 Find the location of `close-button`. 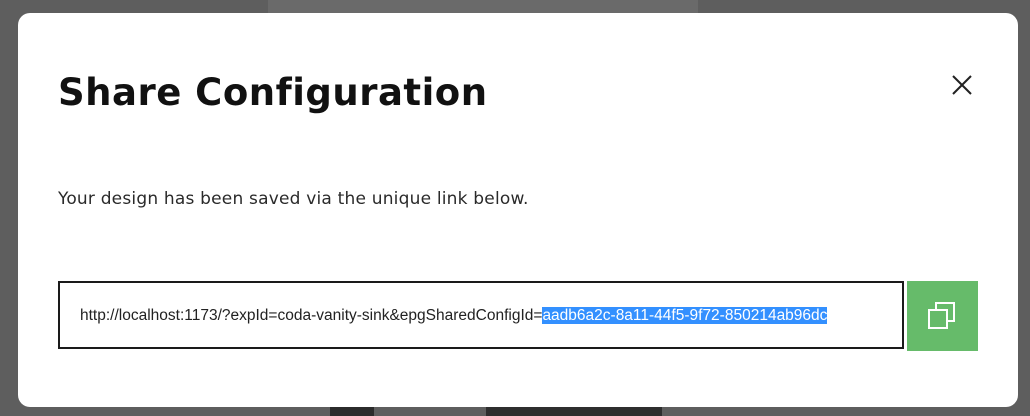

close-button is located at coordinates (962, 85).